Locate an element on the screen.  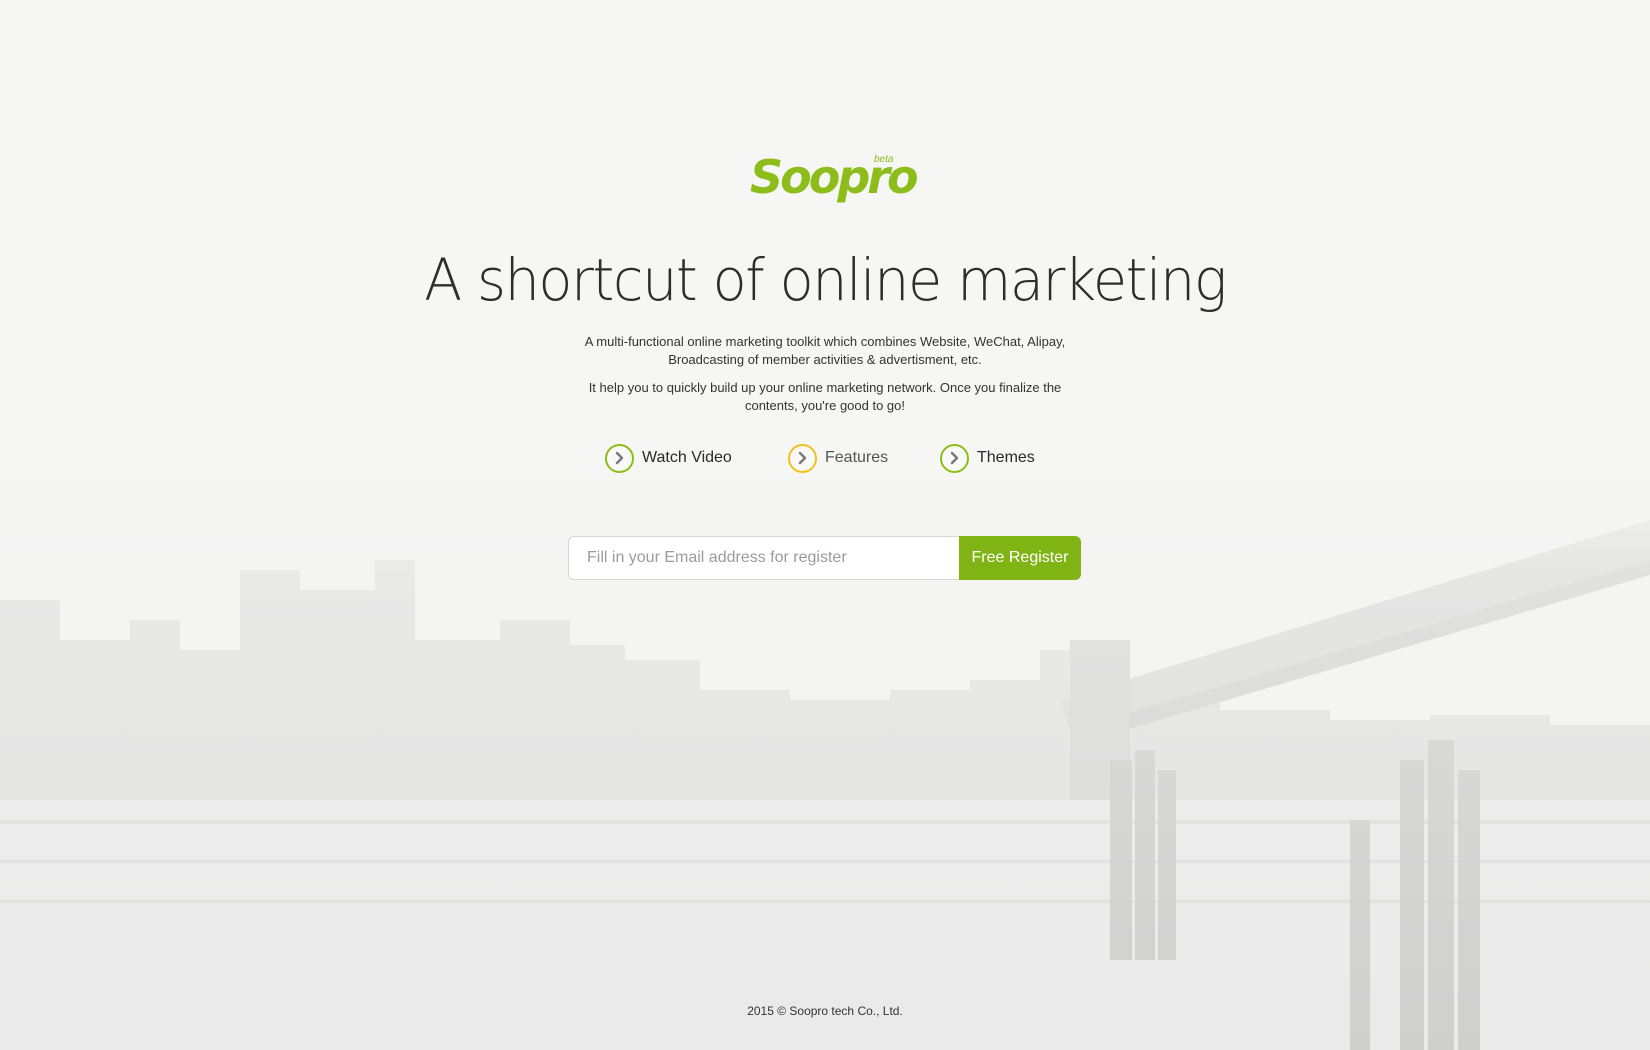
copyright-footer: 2015 © Soopro tech Co., Ltd. is located at coordinates (825, 1011).